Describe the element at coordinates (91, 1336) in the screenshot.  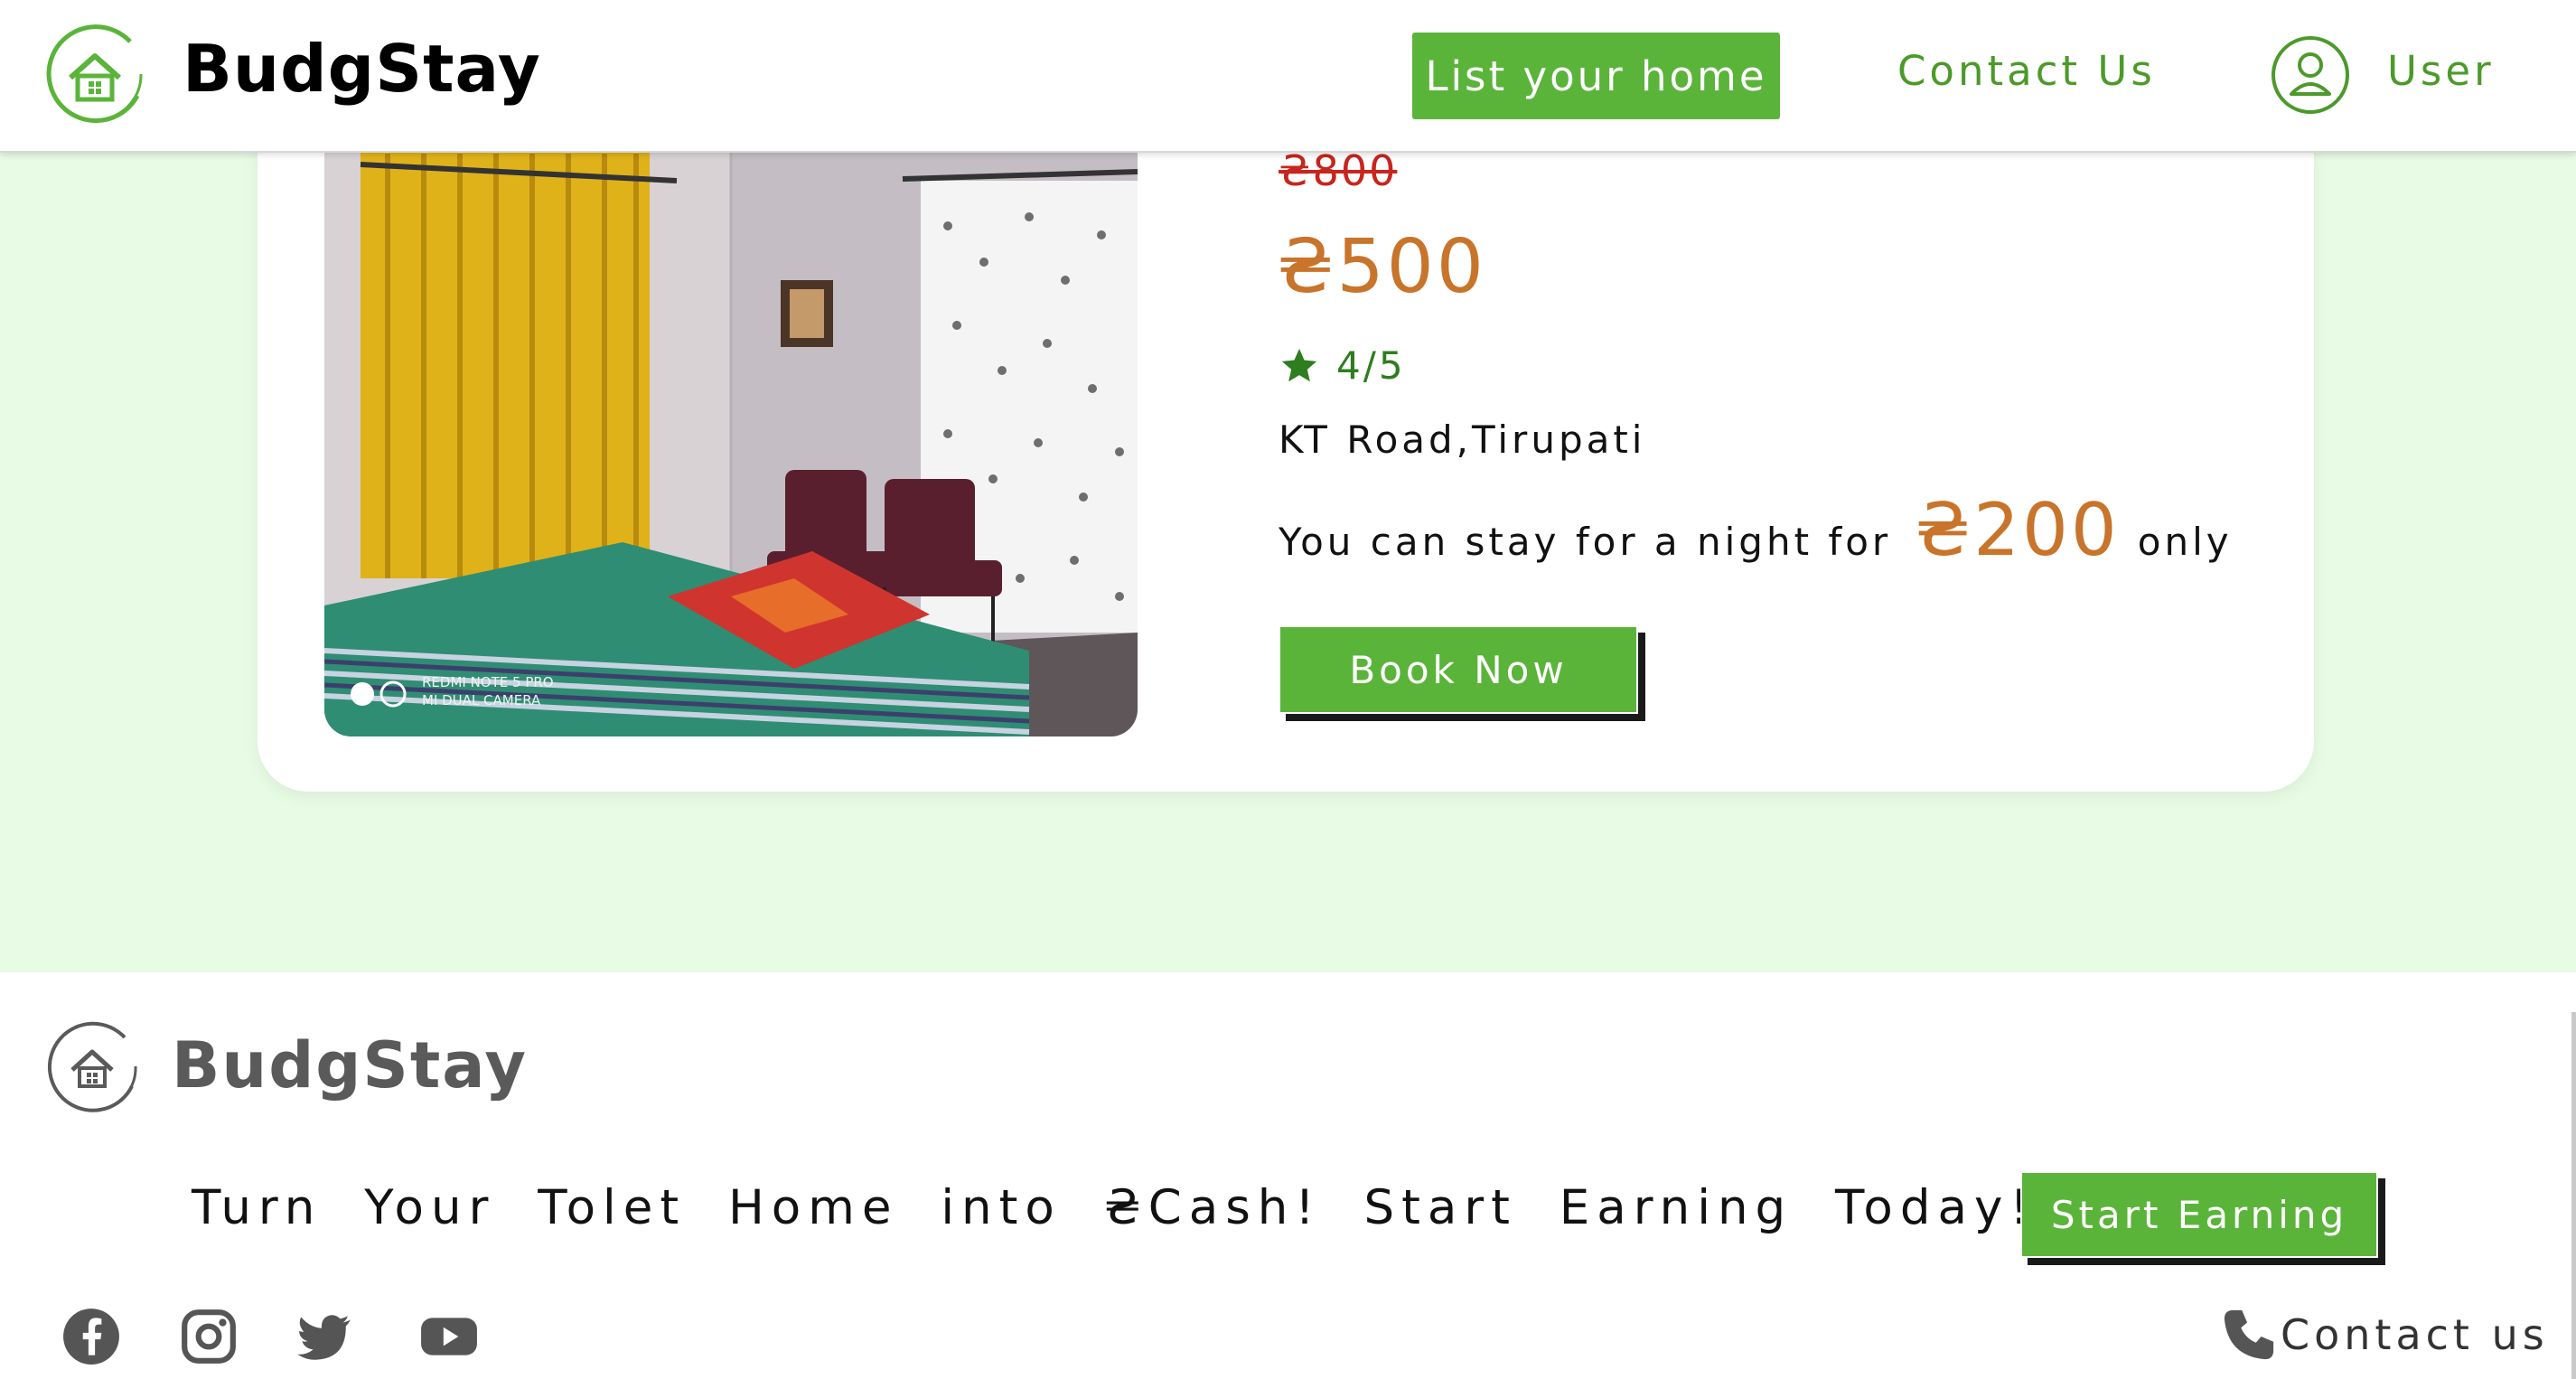
I see `facebook-icon` at that location.